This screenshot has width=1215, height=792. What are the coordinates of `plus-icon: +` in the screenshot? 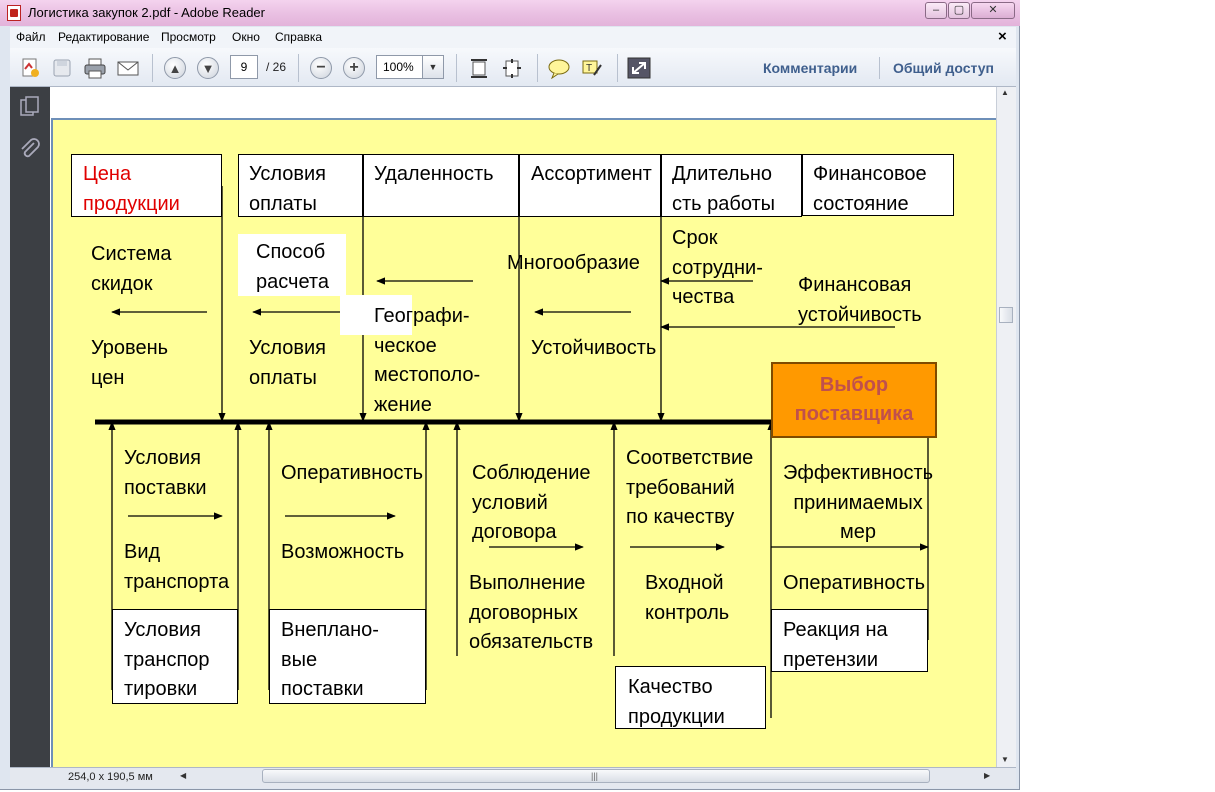 It's located at (354, 68).